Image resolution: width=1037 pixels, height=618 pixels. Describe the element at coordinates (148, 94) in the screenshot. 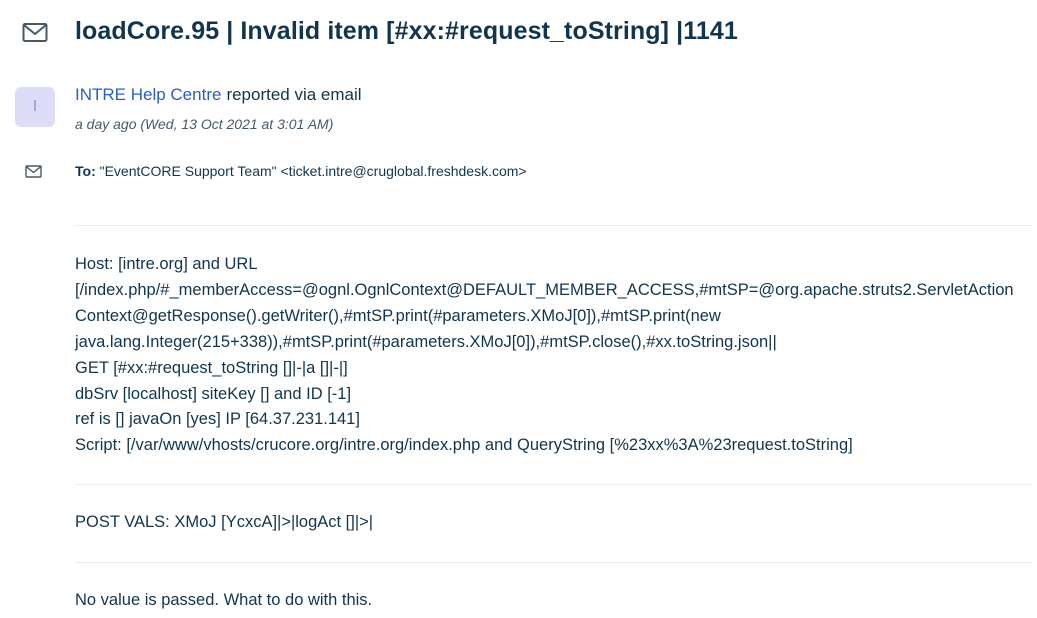

I see `reporter-name-link: INTRE Help Centre` at that location.